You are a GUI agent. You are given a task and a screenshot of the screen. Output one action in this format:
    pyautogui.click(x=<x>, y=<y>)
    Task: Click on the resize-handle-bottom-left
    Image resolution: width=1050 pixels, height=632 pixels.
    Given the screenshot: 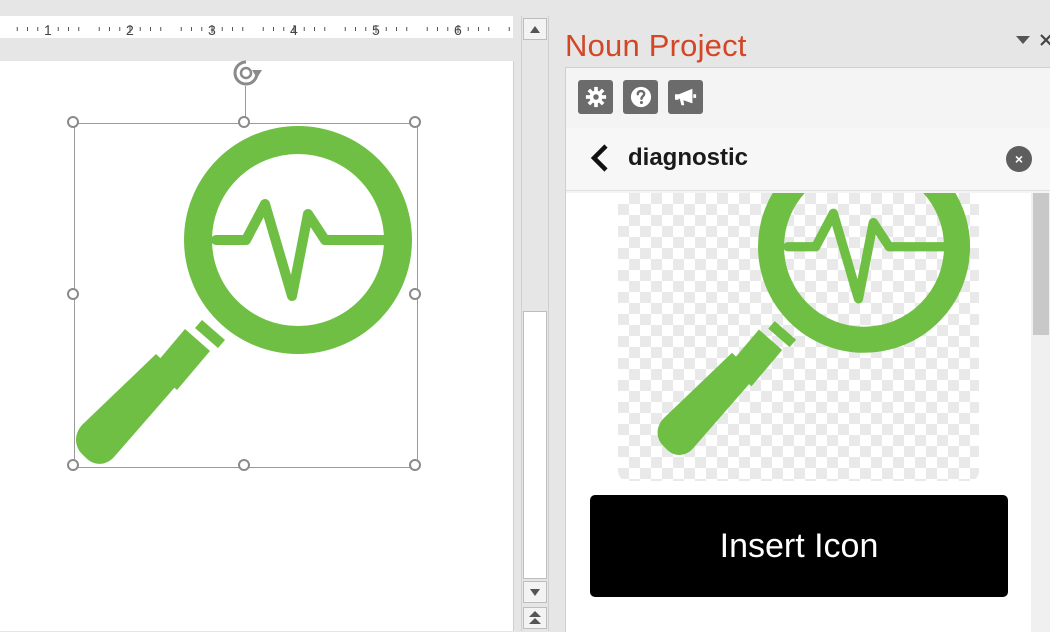 What is the action you would take?
    pyautogui.click(x=73, y=465)
    